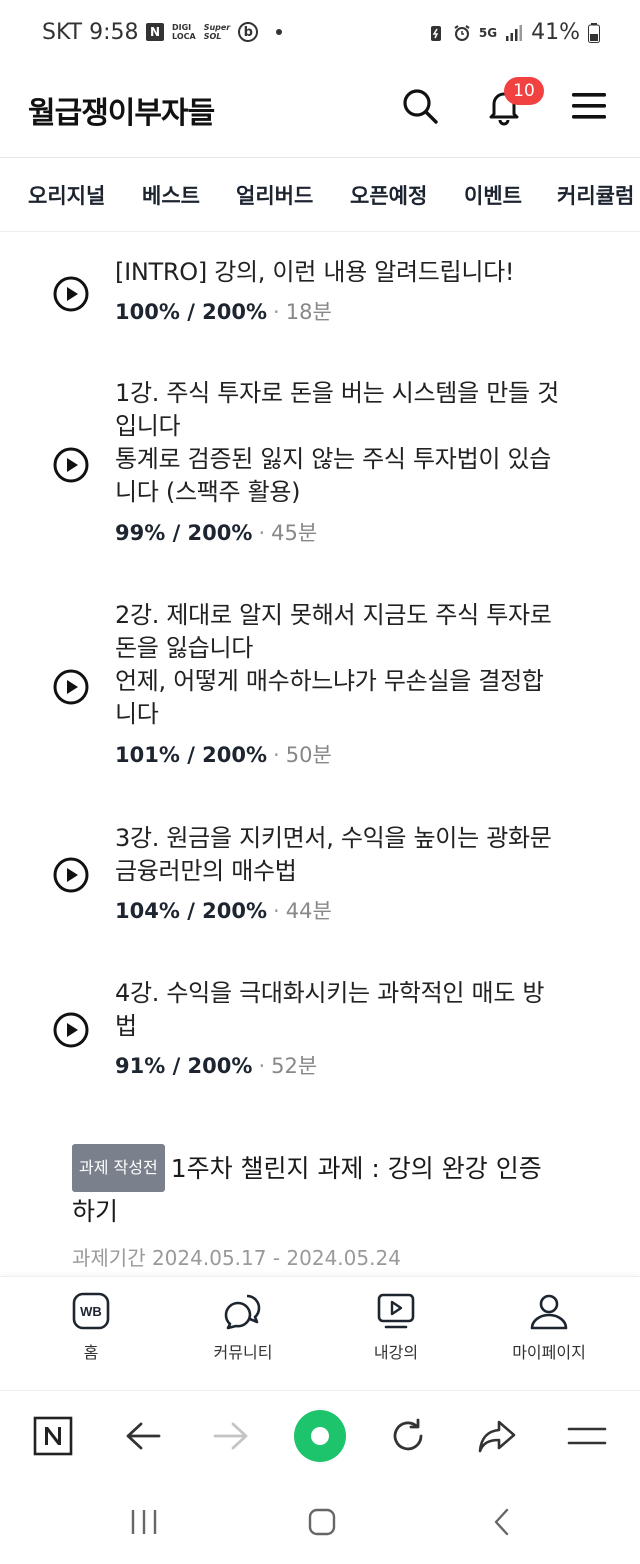  I want to click on nav-my-lectures-label: 내강의, so click(396, 1352).